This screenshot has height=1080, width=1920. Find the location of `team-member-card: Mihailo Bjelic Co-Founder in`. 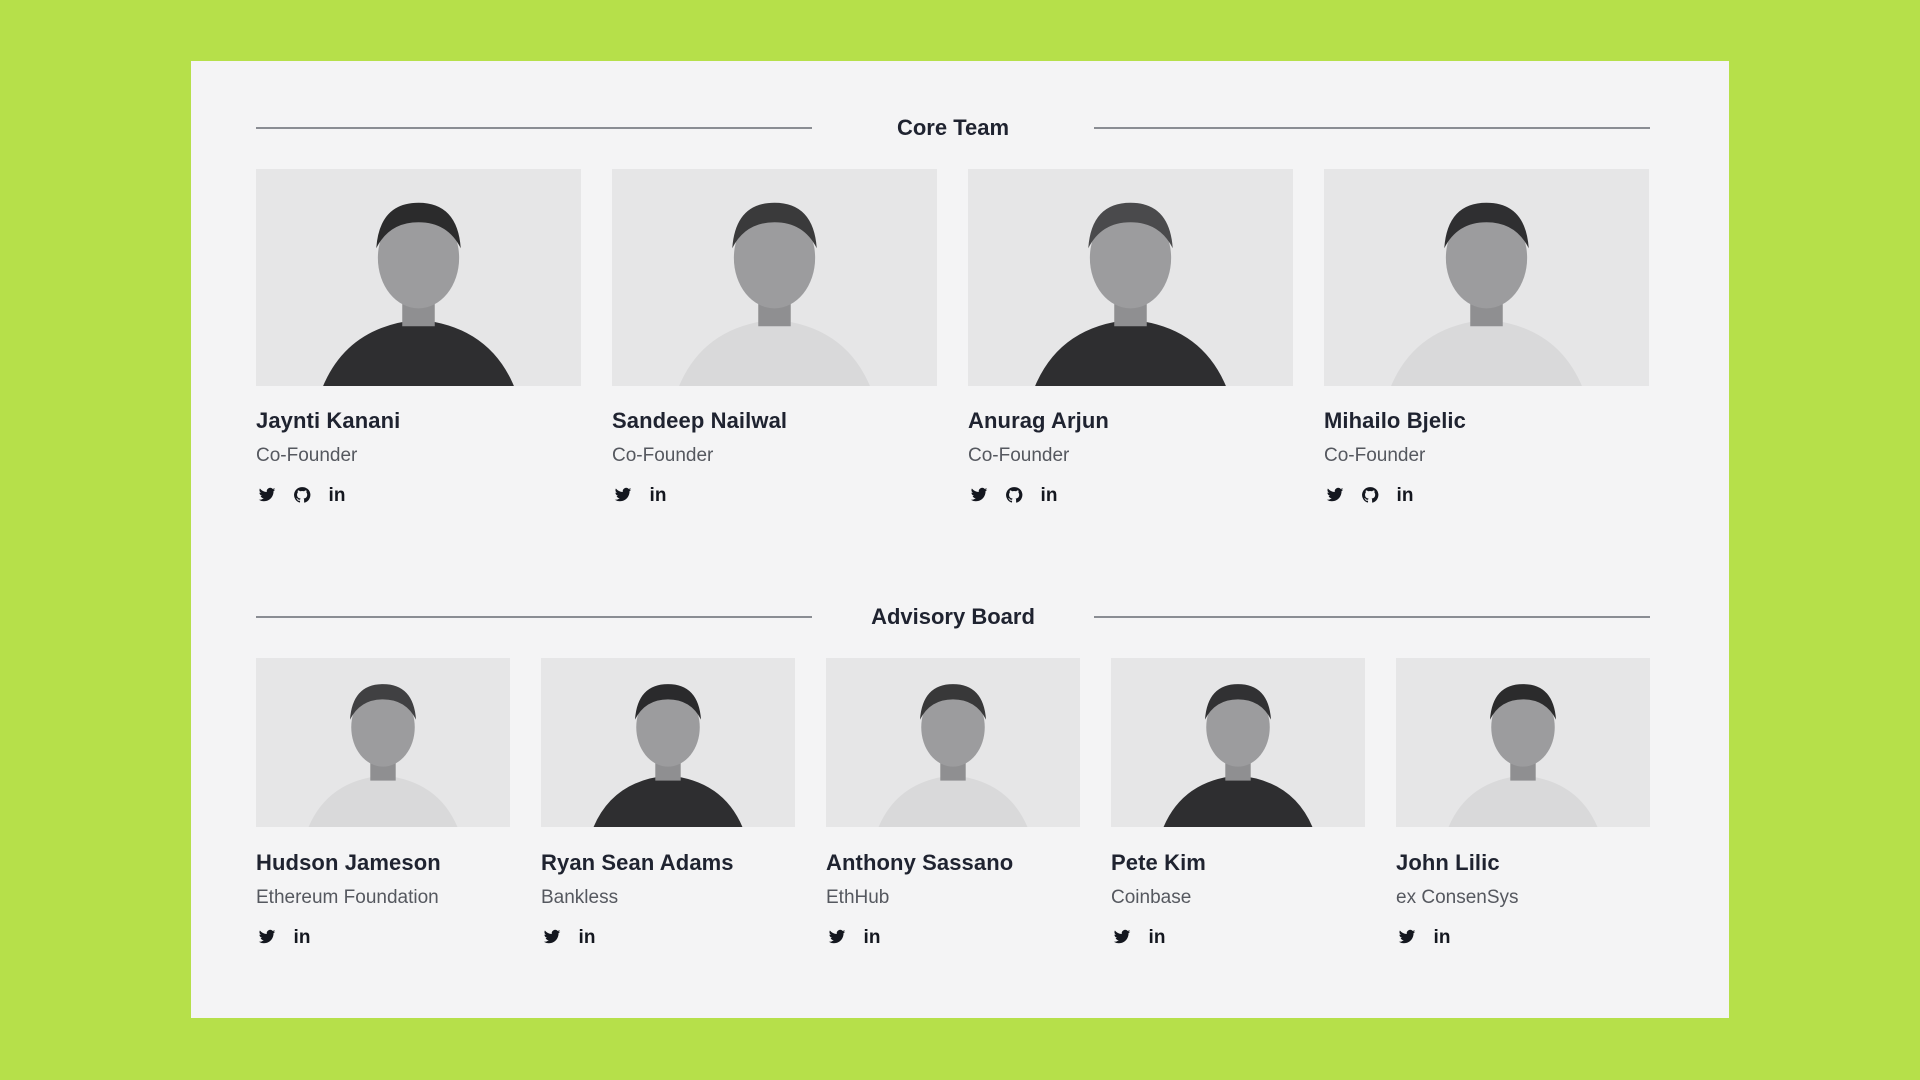

team-member-card: Mihailo Bjelic Co-Founder in is located at coordinates (1486, 337).